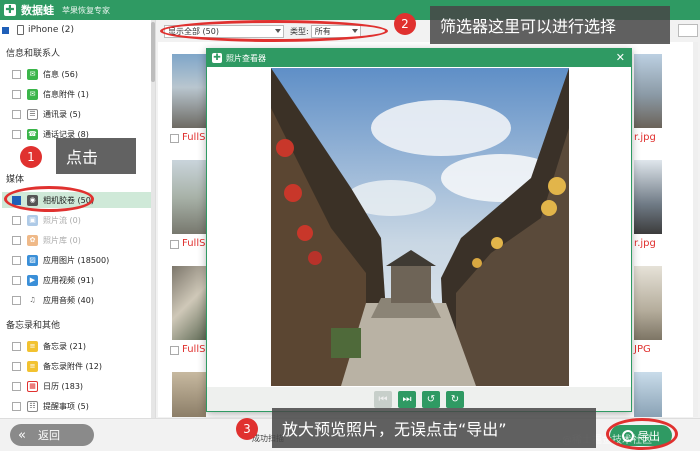  What do you see at coordinates (32, 240) in the screenshot?
I see `photo-library-icon: ✿` at bounding box center [32, 240].